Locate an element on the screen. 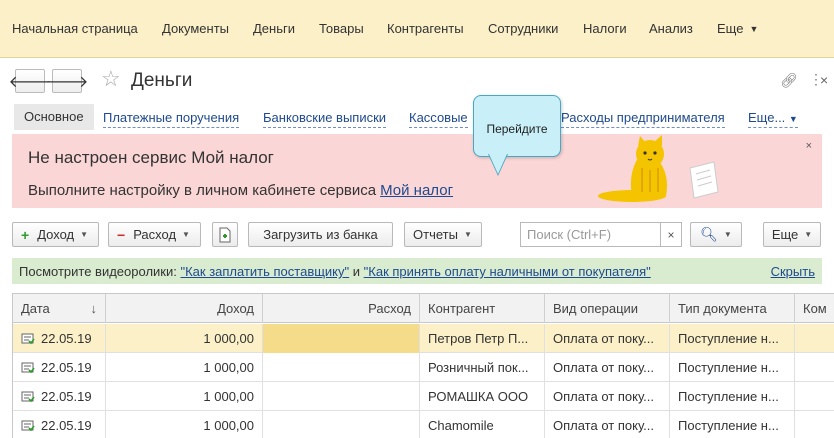 The width and height of the screenshot is (834, 438). nav-counterparties: Контрагенты is located at coordinates (425, 28).